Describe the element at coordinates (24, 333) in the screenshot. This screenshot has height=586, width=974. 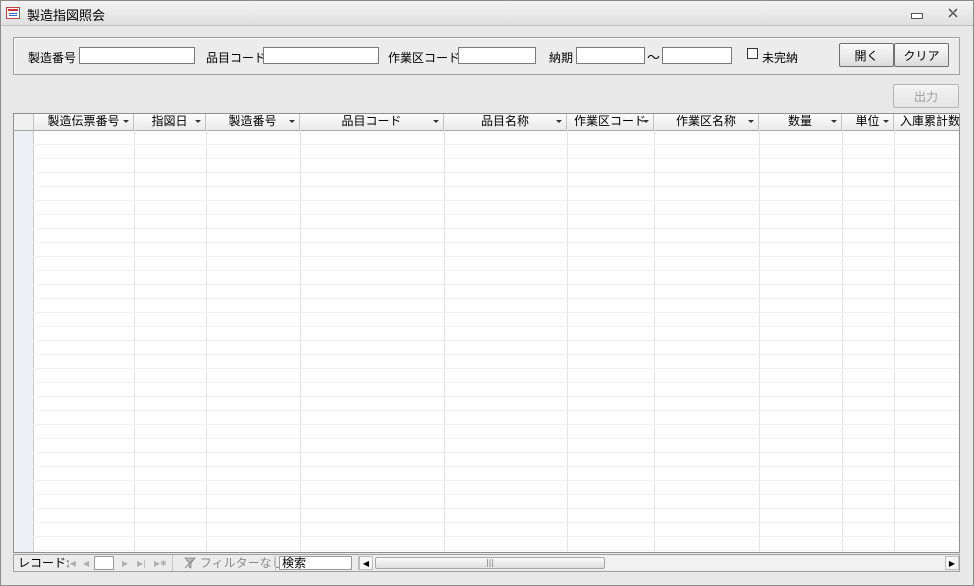
I see `record-selector-column` at that location.